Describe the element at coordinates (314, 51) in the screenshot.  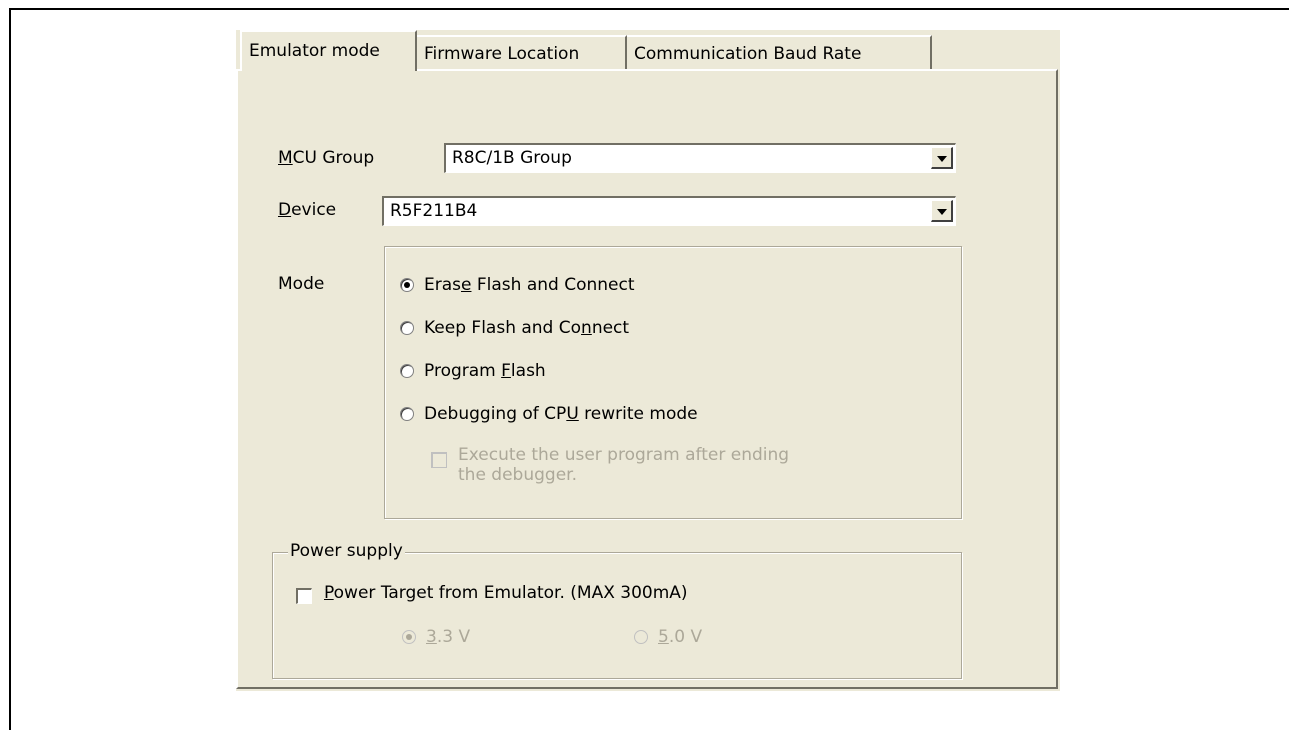
I see `tab-label: Emulator mode` at that location.